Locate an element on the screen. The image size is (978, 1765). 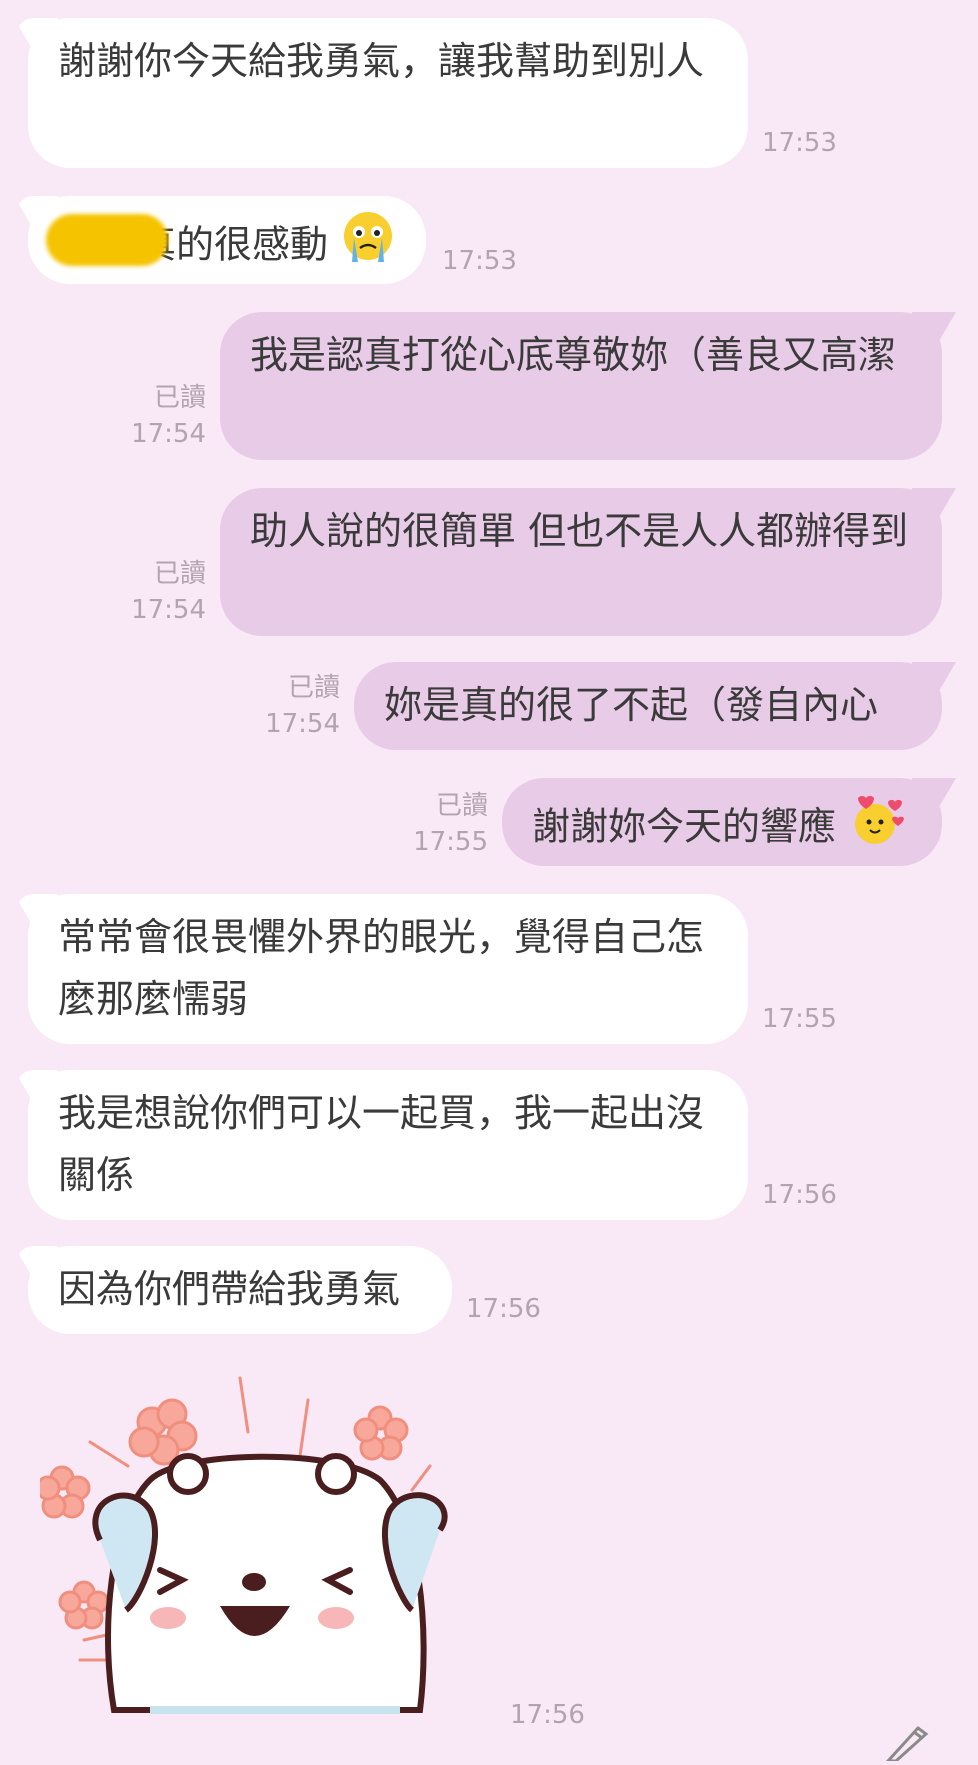
message-text: 因為你們帶給我勇氣 is located at coordinates (229, 1289).